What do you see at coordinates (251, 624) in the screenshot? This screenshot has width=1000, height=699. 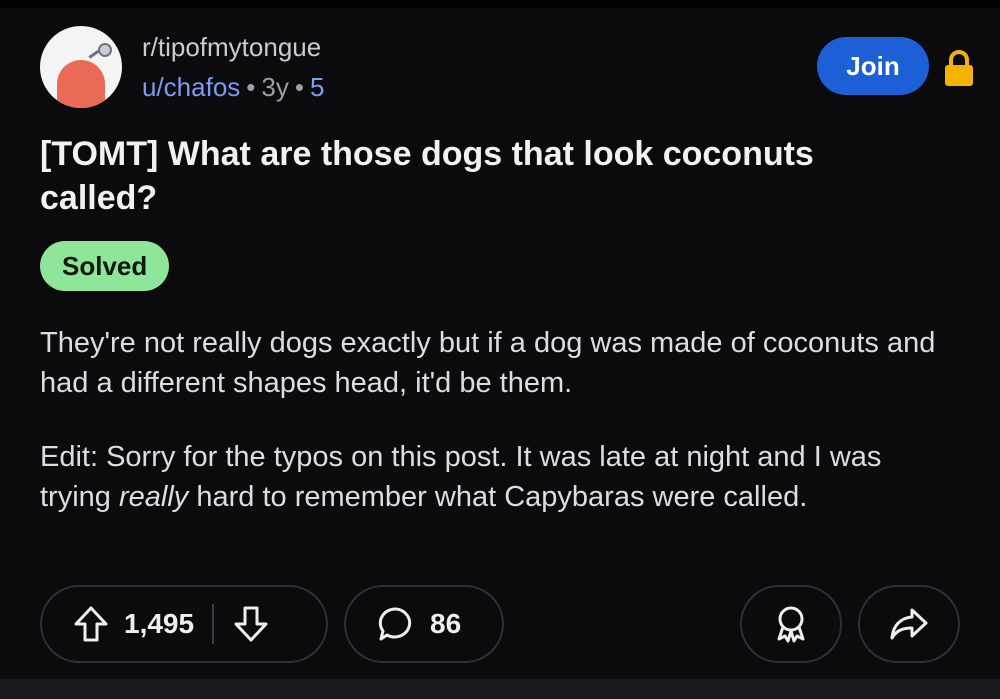 I see `arrow-down-icon` at bounding box center [251, 624].